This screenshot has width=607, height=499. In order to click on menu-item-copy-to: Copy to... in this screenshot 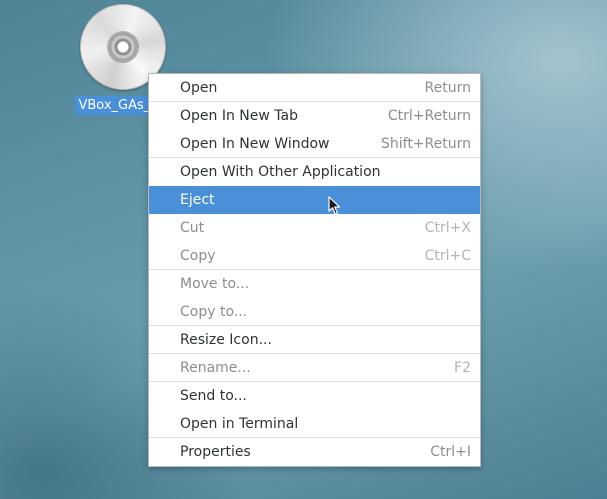, I will do `click(314, 312)`.